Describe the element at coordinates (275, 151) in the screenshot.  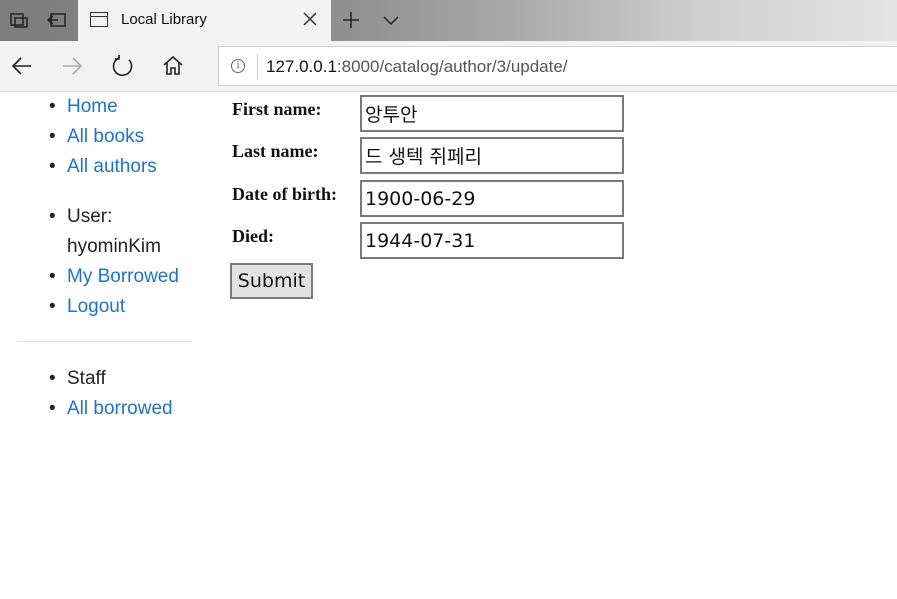
I see `last-name-label: Last name:` at that location.